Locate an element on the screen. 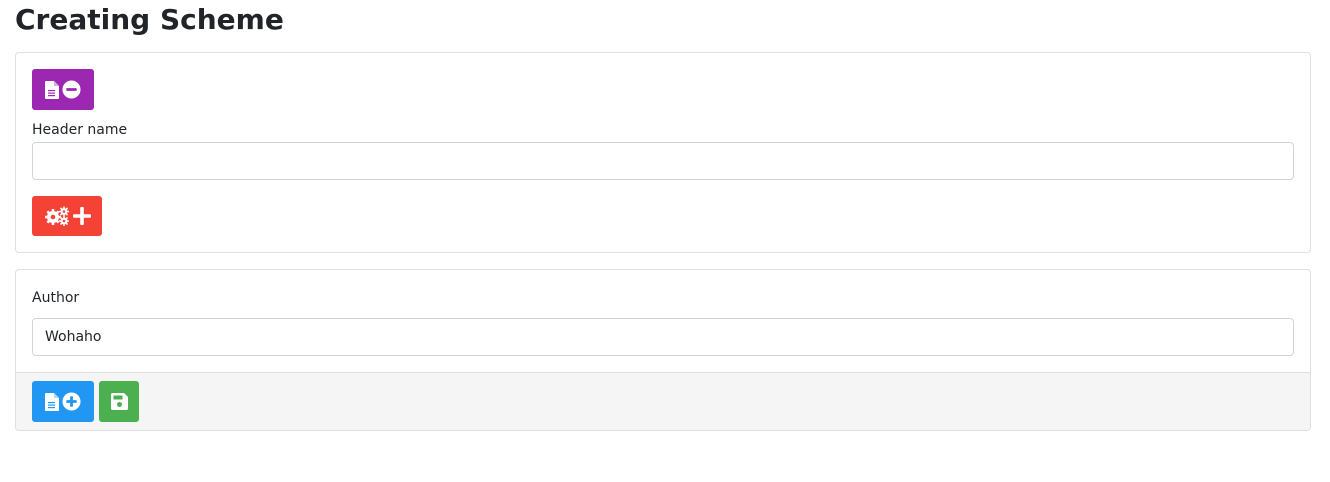  header-name-label: Header name is located at coordinates (80, 130).